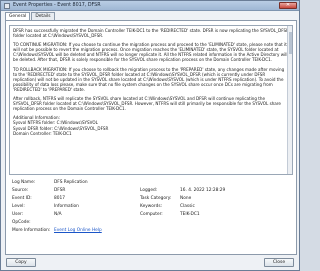  Describe the element at coordinates (21, 262) in the screenshot. I see `copy-button: Copy` at that location.